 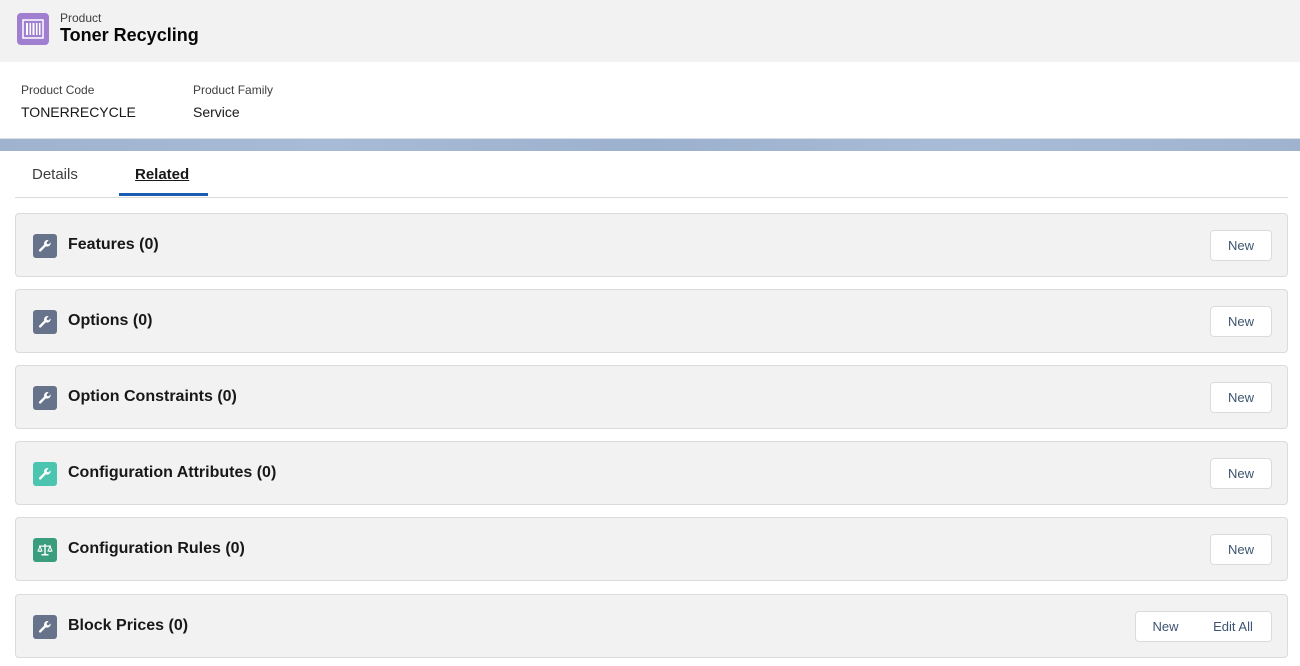 What do you see at coordinates (216, 112) in the screenshot?
I see `field-value: Service` at bounding box center [216, 112].